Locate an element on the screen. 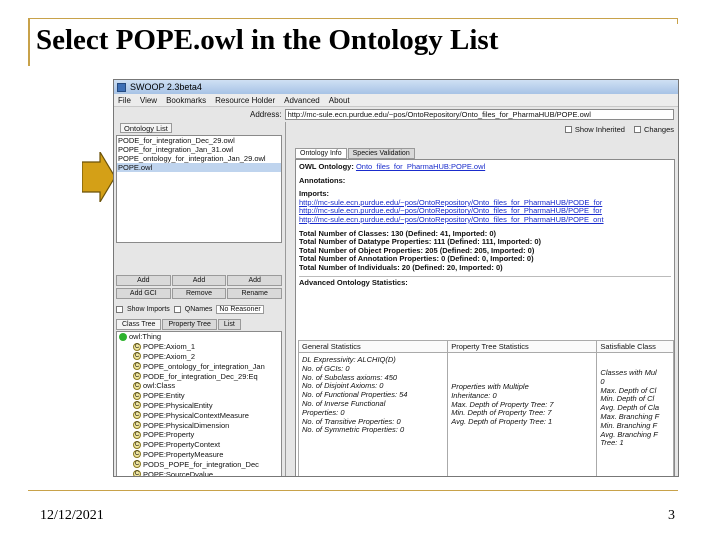 The height and width of the screenshot is (540, 720). tree-node-label: owl:Class is located at coordinates (159, 386).